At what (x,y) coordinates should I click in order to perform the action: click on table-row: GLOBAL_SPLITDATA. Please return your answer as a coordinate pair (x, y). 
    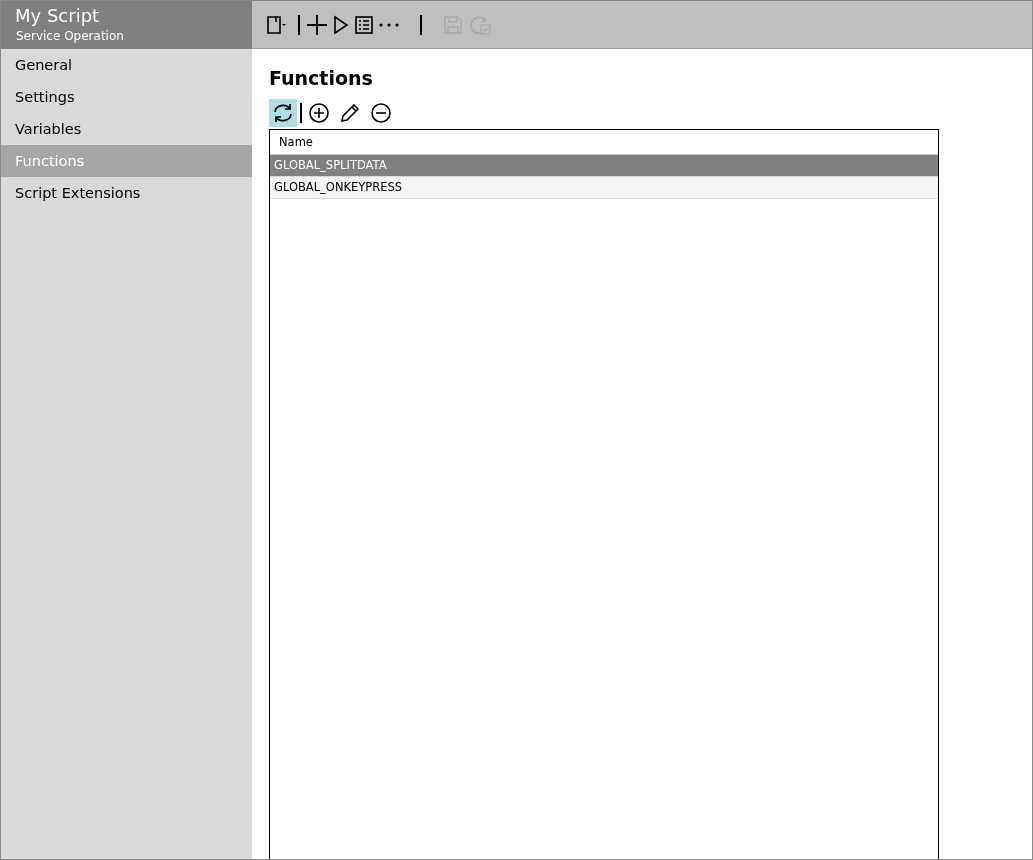
    Looking at the image, I should click on (604, 166).